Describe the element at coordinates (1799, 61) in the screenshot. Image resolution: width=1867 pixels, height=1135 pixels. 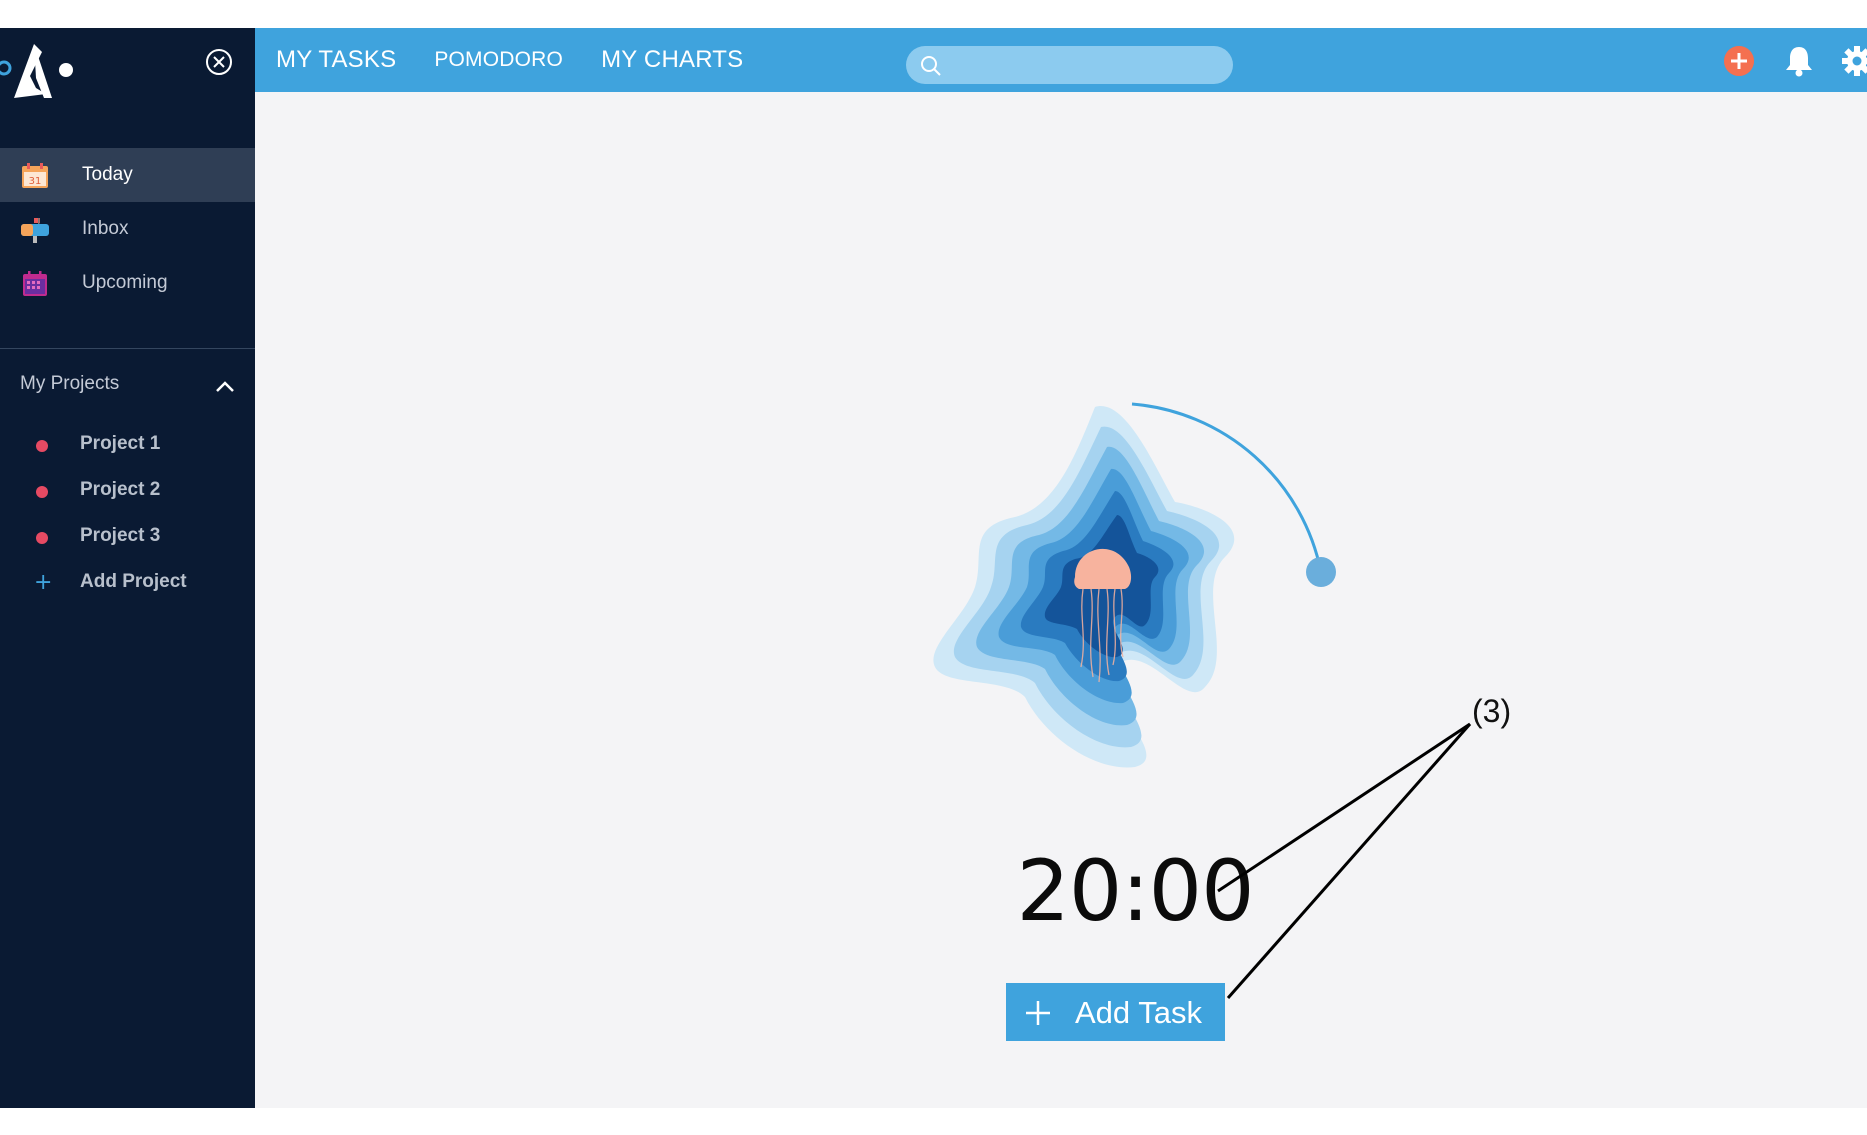
I see `bell-icon` at that location.